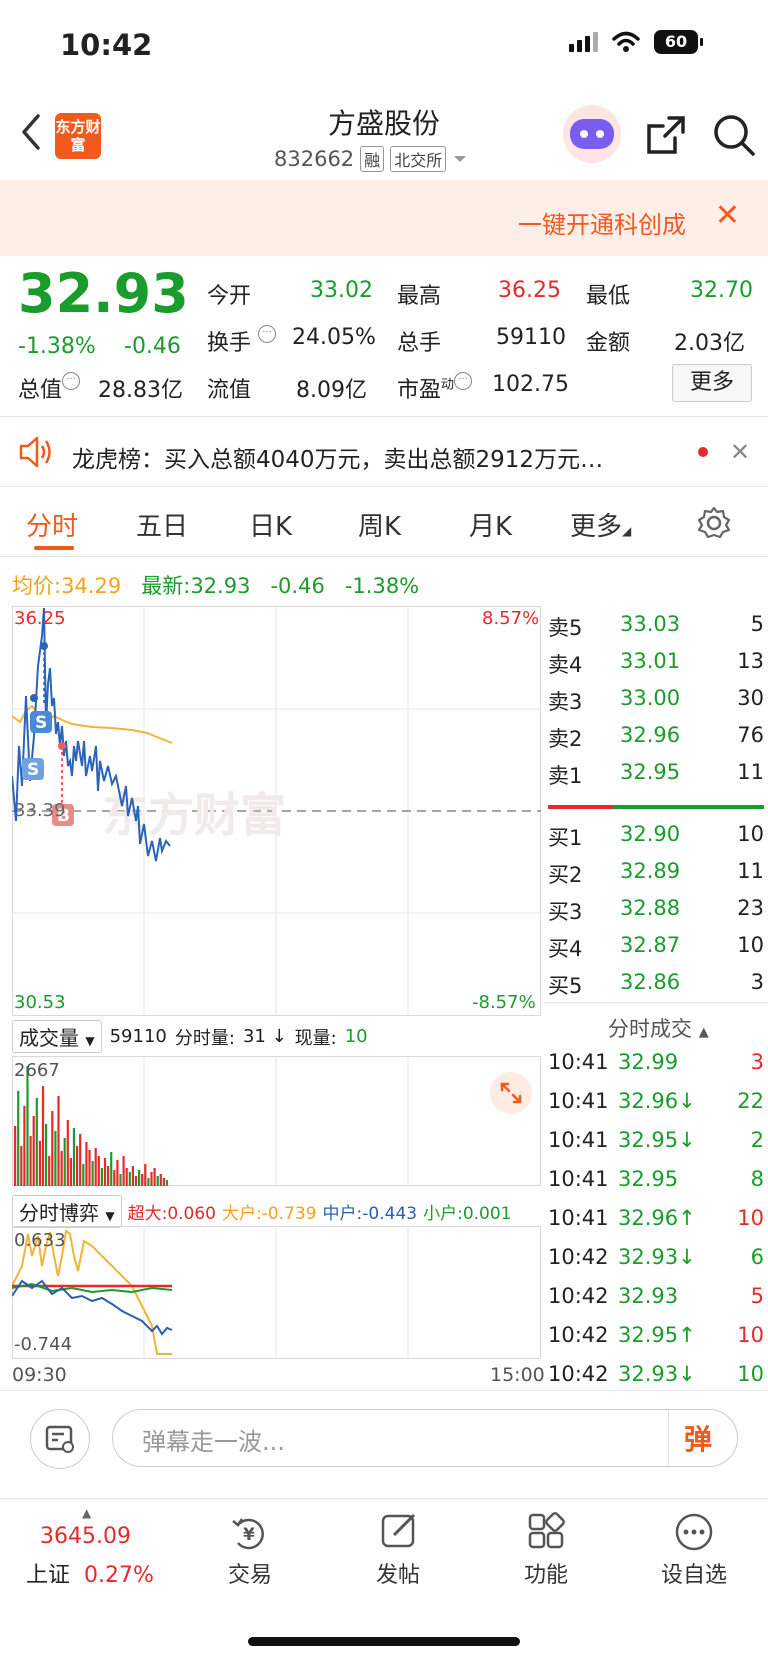 The image size is (768, 1664). I want to click on minute-volume-value: 31 ↓, so click(264, 1036).